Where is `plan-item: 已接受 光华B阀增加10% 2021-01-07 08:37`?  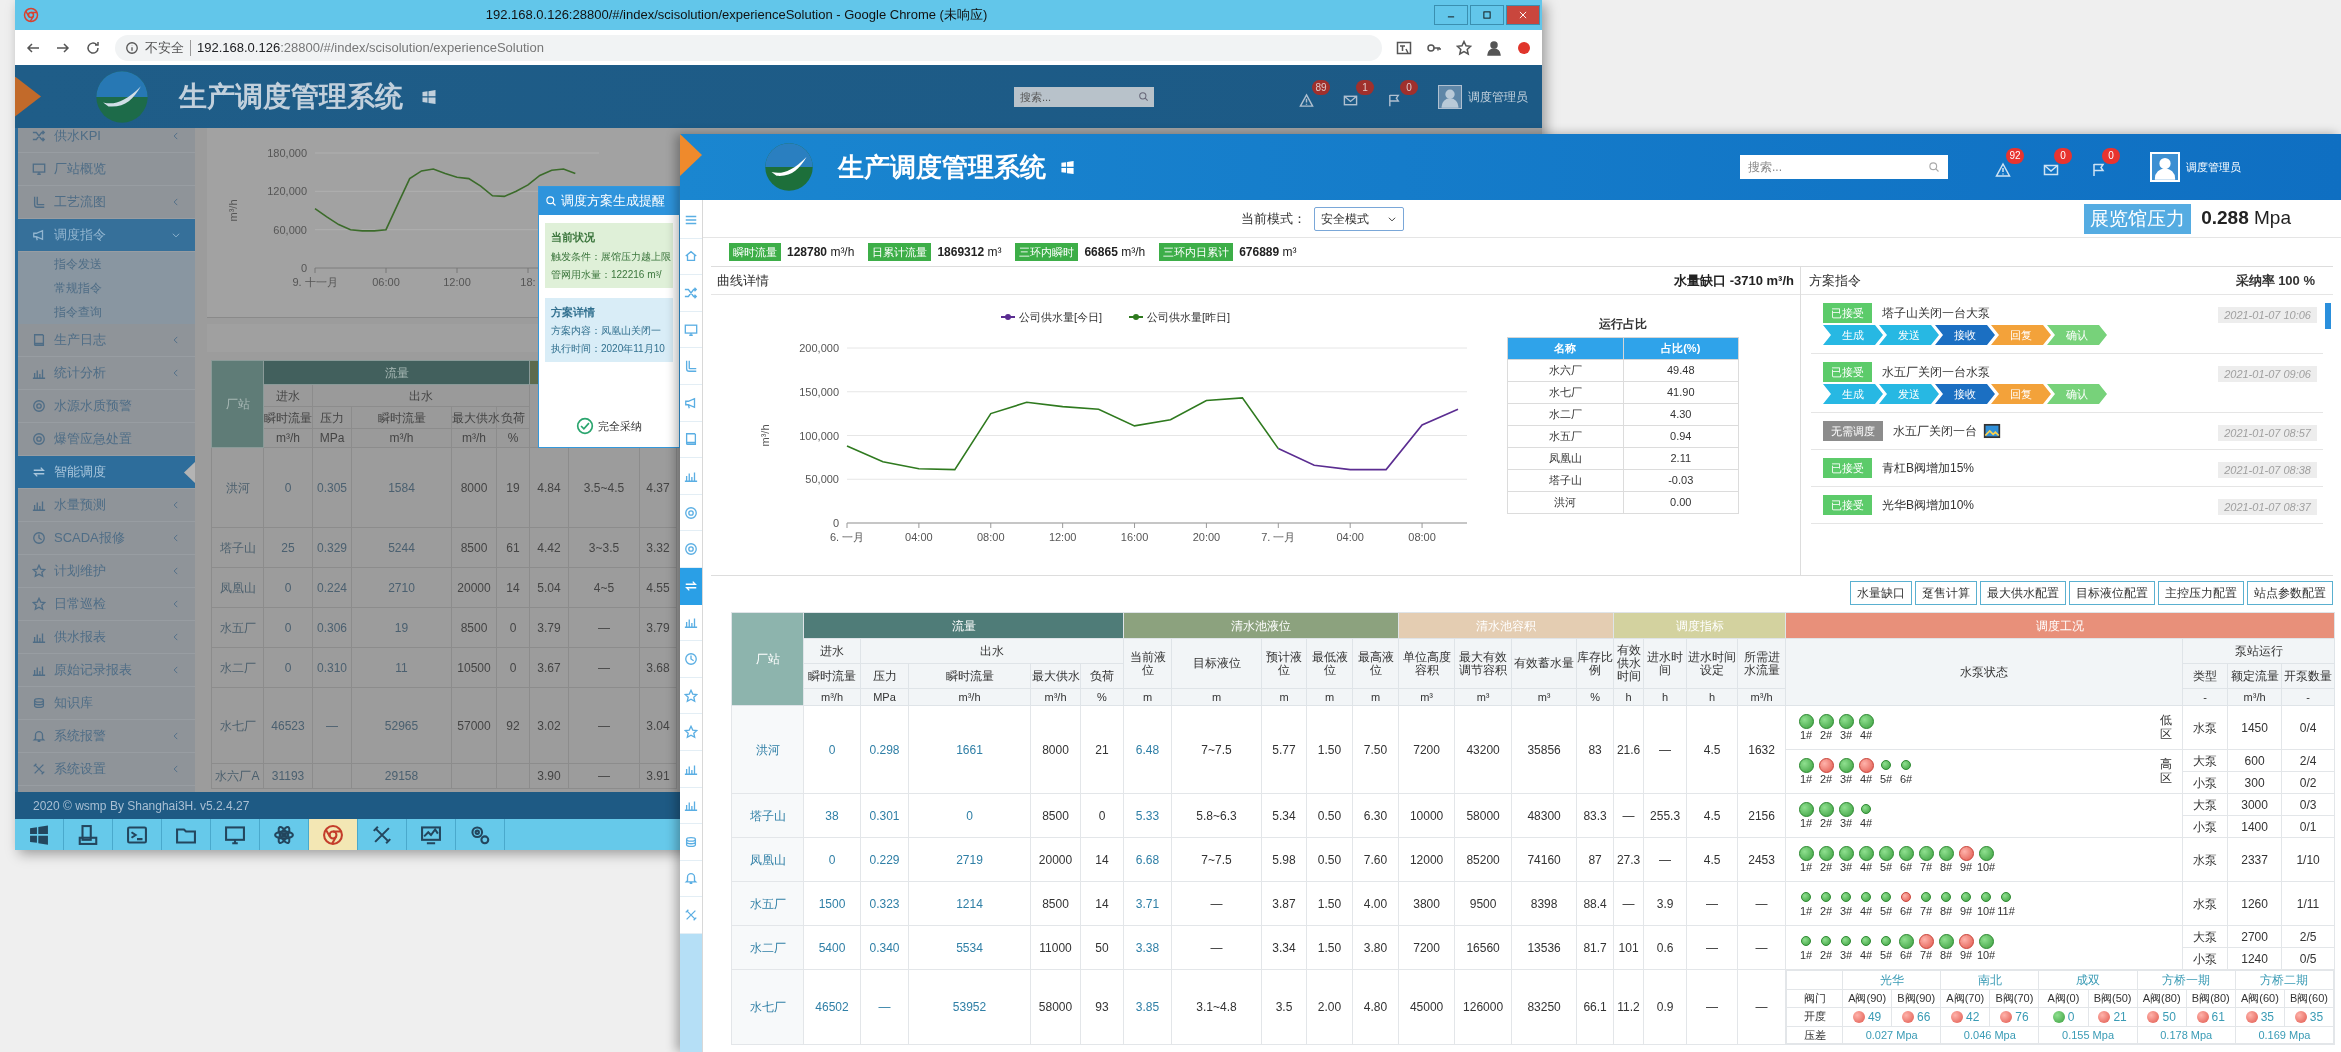
plan-item: 已接受 光华B阀增加10% 2021-01-07 08:37 is located at coordinates (2067, 505).